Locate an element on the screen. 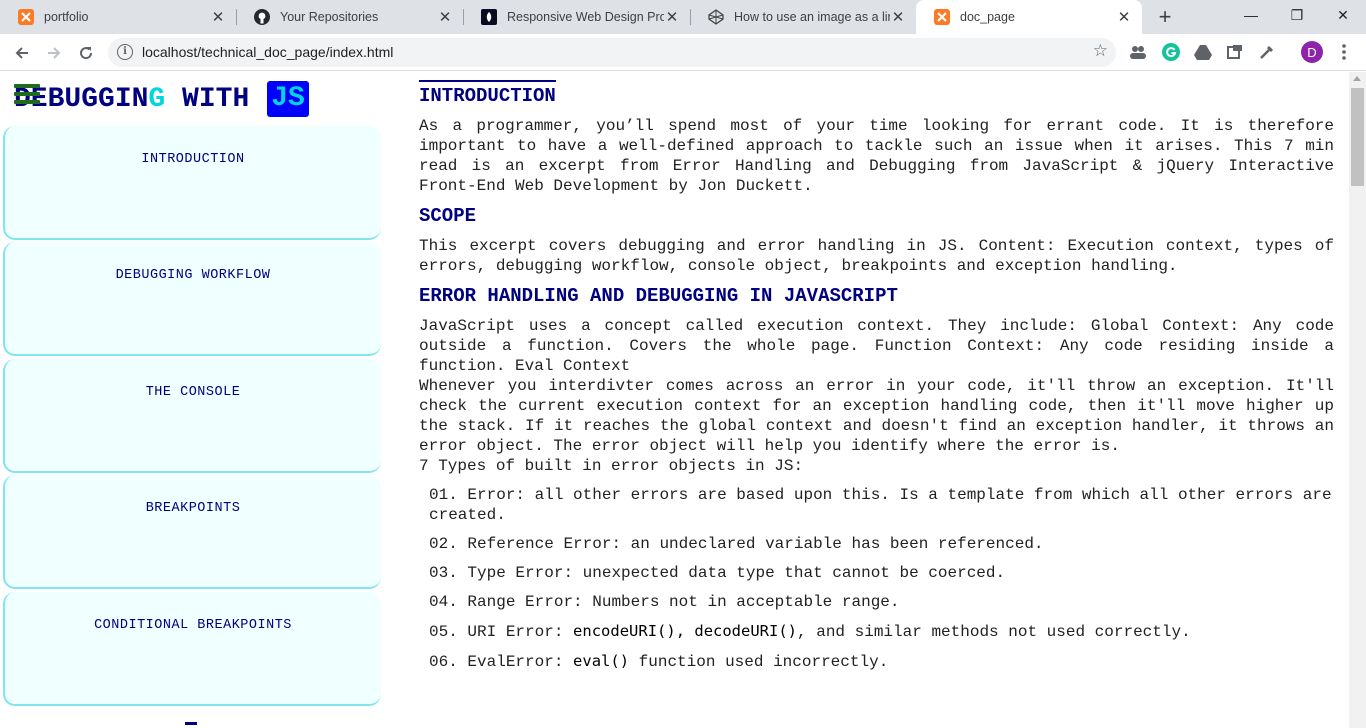 The image size is (1366, 728). profile-avatar: D is located at coordinates (1312, 52).